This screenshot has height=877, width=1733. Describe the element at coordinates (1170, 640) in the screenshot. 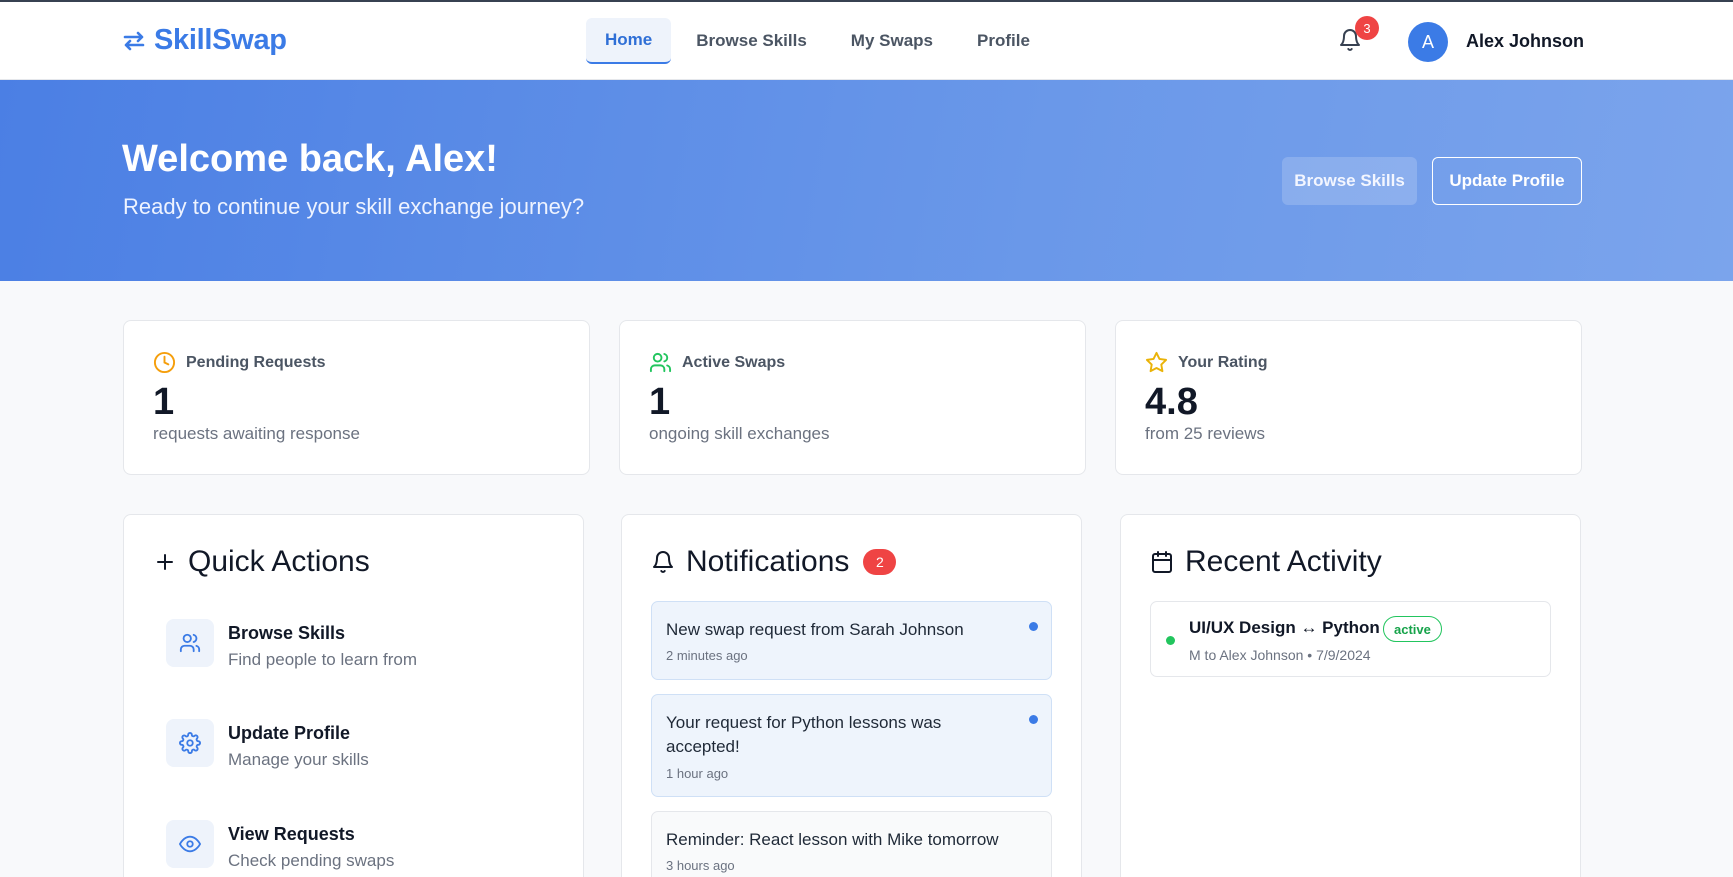

I see `status-dot` at that location.